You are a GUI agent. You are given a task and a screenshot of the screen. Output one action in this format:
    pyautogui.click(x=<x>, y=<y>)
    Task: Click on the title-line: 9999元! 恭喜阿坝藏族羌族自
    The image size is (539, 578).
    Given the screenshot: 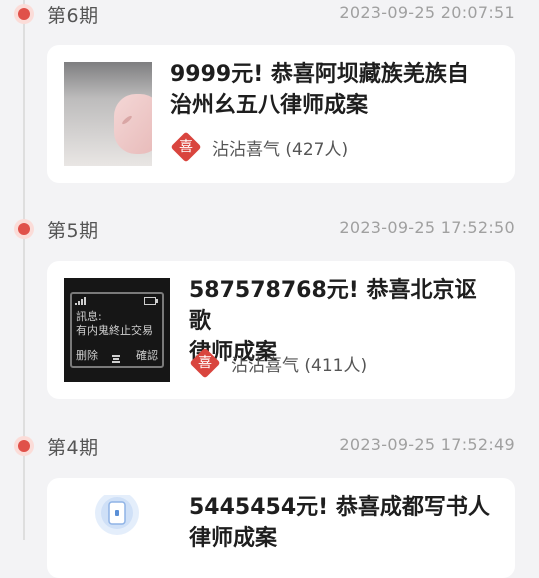 What is the action you would take?
    pyautogui.click(x=319, y=74)
    